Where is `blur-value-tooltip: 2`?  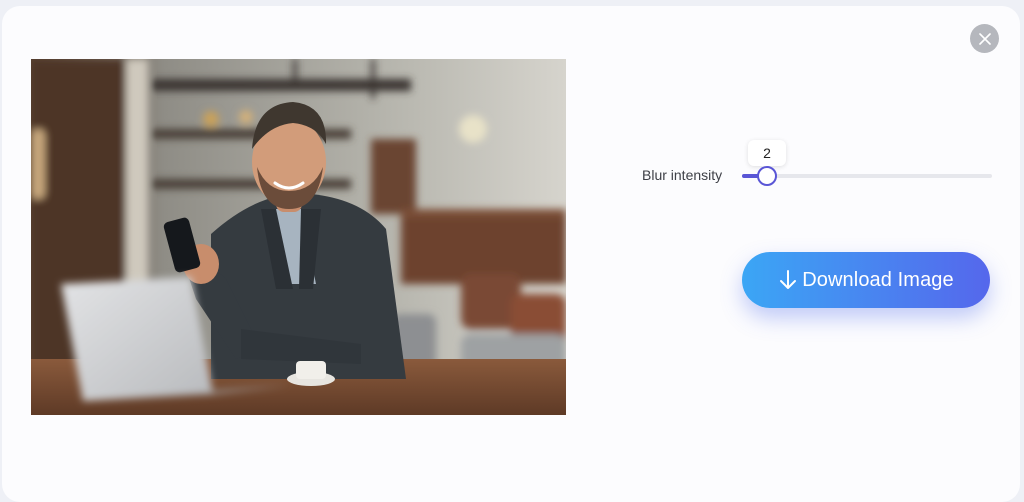 blur-value-tooltip: 2 is located at coordinates (767, 153).